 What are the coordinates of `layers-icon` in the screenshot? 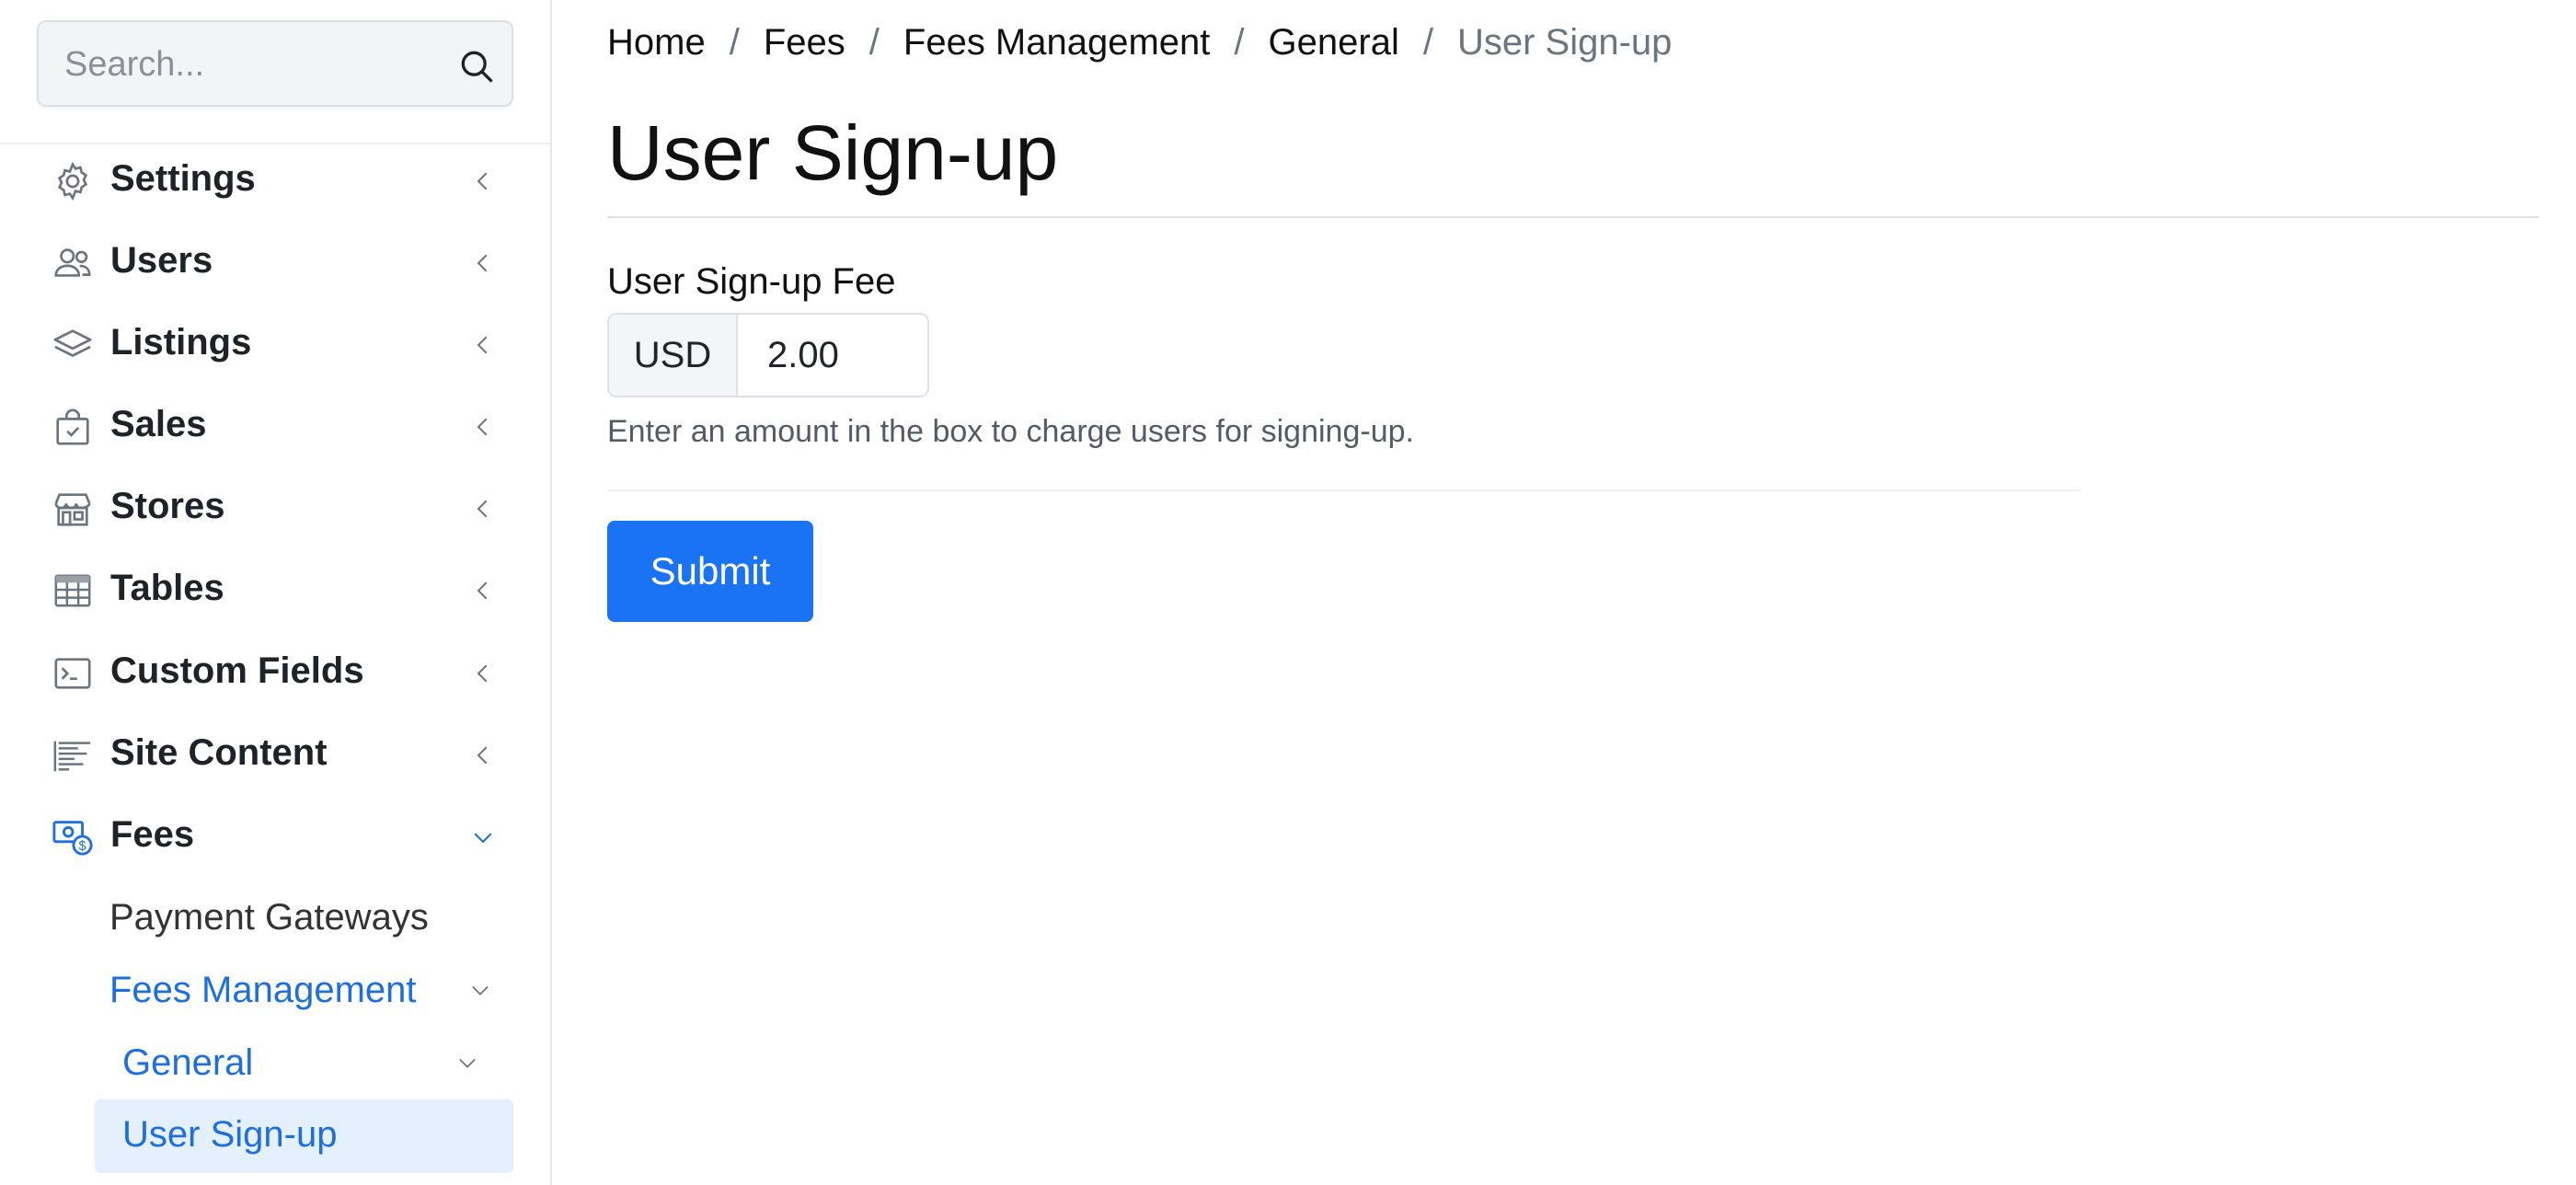 It's located at (72, 343).